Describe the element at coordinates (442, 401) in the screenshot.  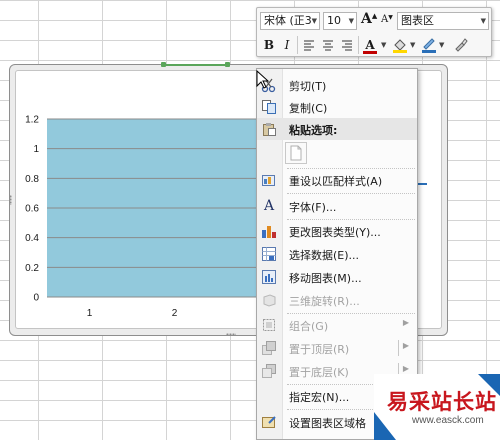
I see `watermark-text: 易采站长站` at that location.